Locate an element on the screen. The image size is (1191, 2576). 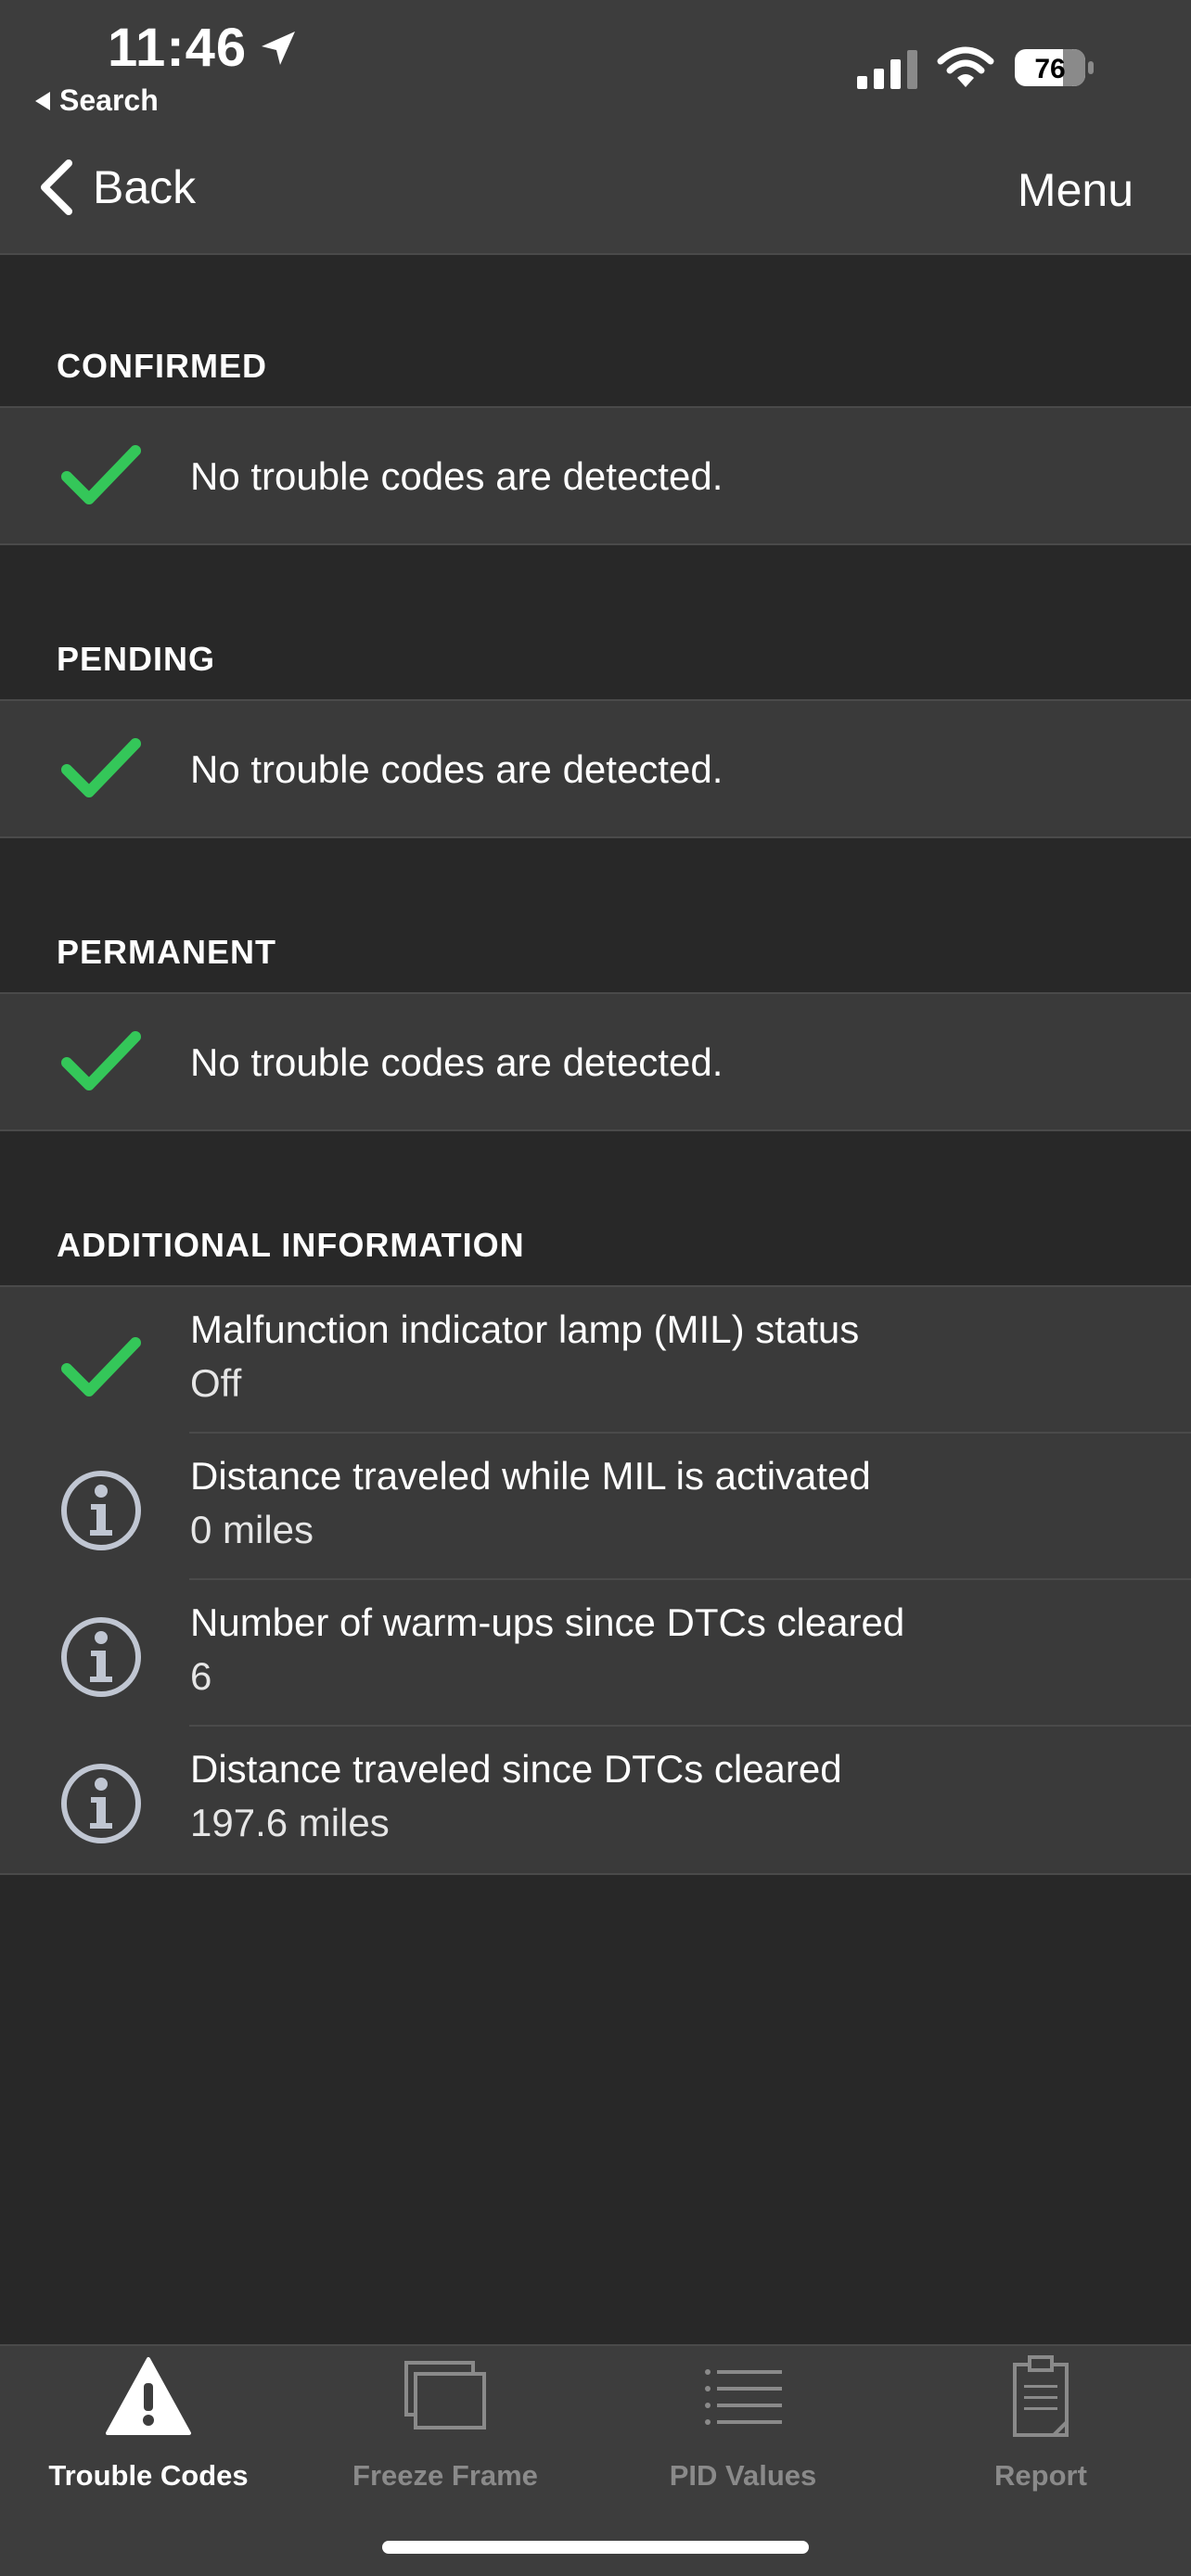
chevron-left-icon is located at coordinates (56, 187).